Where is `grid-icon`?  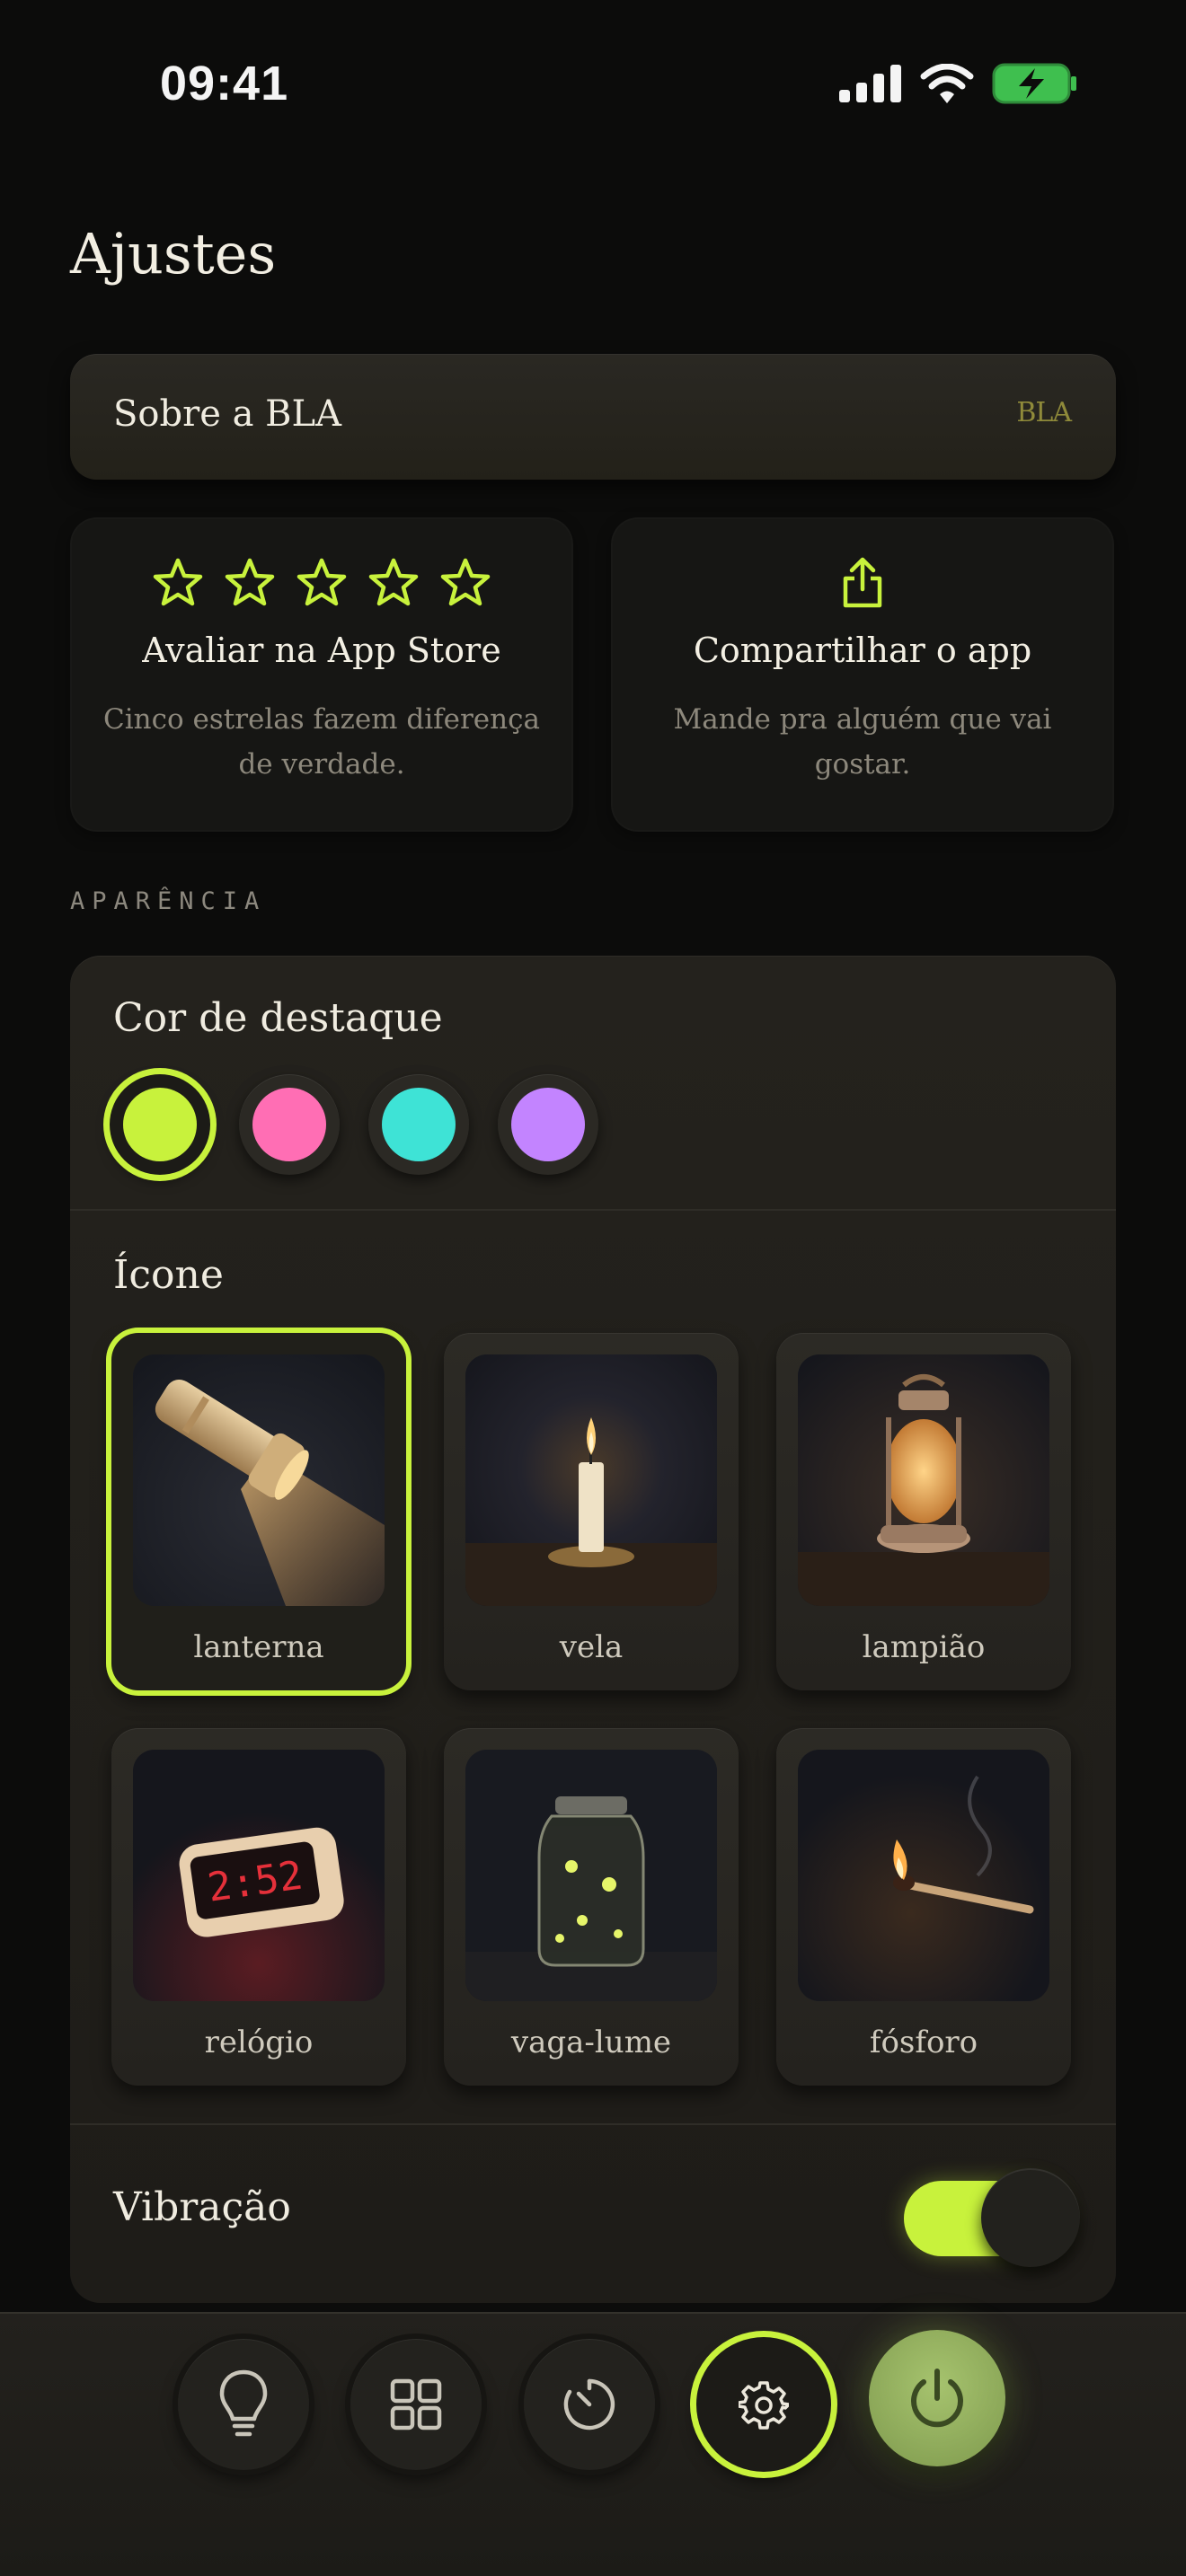 grid-icon is located at coordinates (416, 2404).